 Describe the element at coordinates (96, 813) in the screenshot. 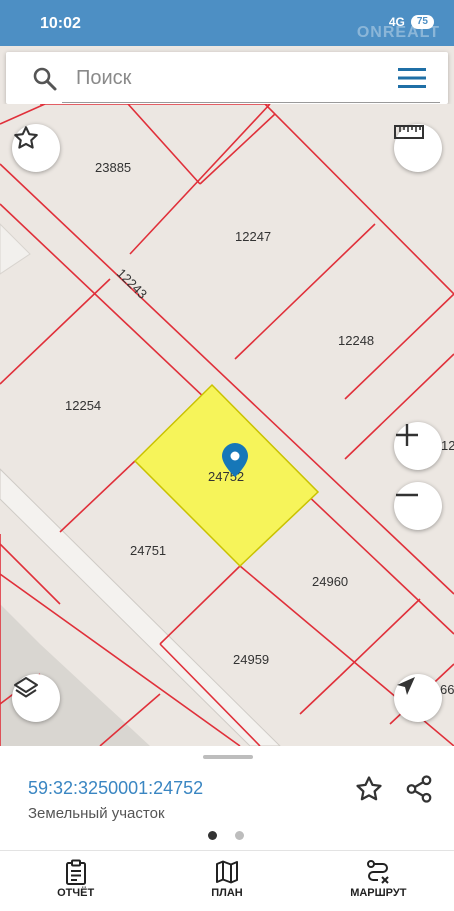

I see `object-type: Земельный участок` at that location.